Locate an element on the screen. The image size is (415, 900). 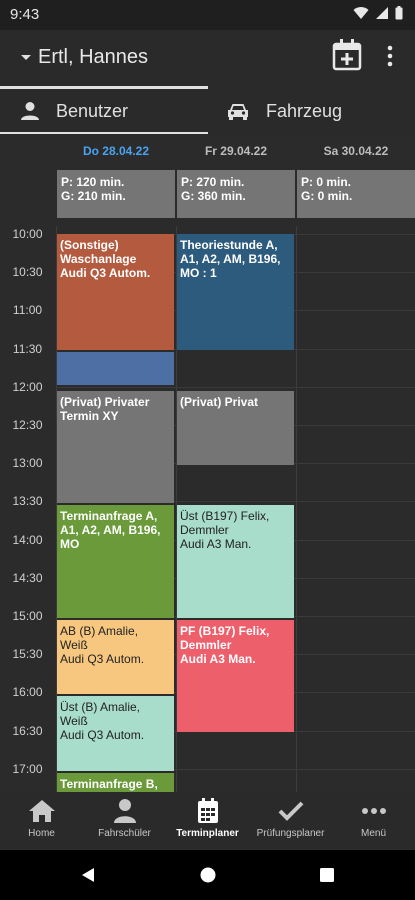
active-tab-underline is located at coordinates (104, 133).